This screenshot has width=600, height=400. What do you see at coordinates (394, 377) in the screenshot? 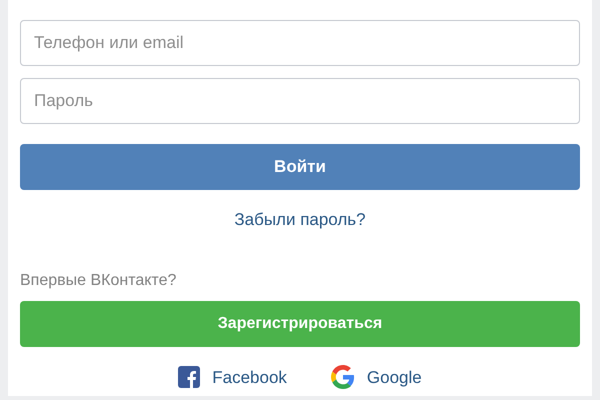
I see `social-login-link: Google` at bounding box center [394, 377].